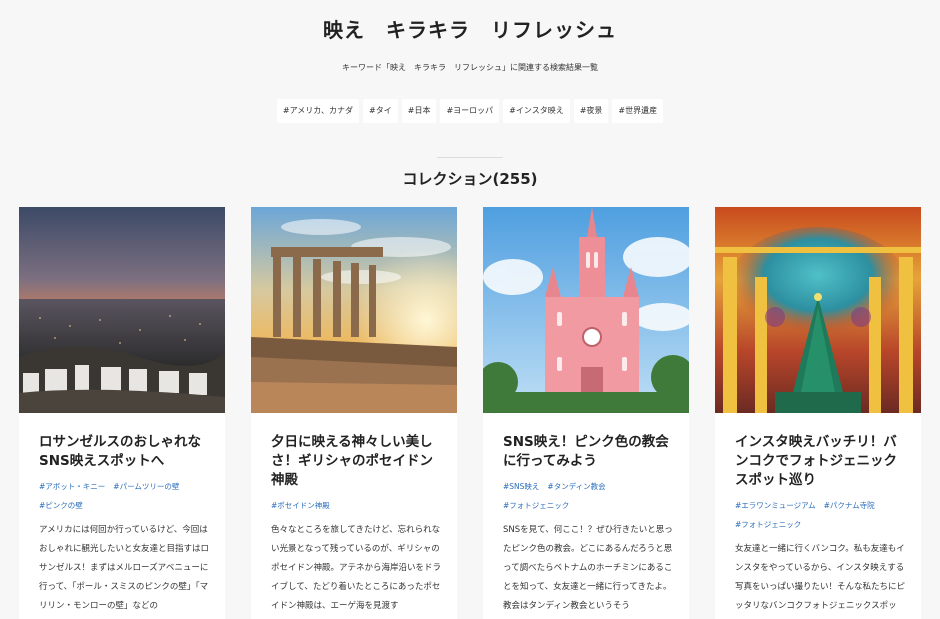 The height and width of the screenshot is (619, 940). What do you see at coordinates (356, 505) in the screenshot?
I see `card-tag-list: #ポセイドン神殿` at bounding box center [356, 505].